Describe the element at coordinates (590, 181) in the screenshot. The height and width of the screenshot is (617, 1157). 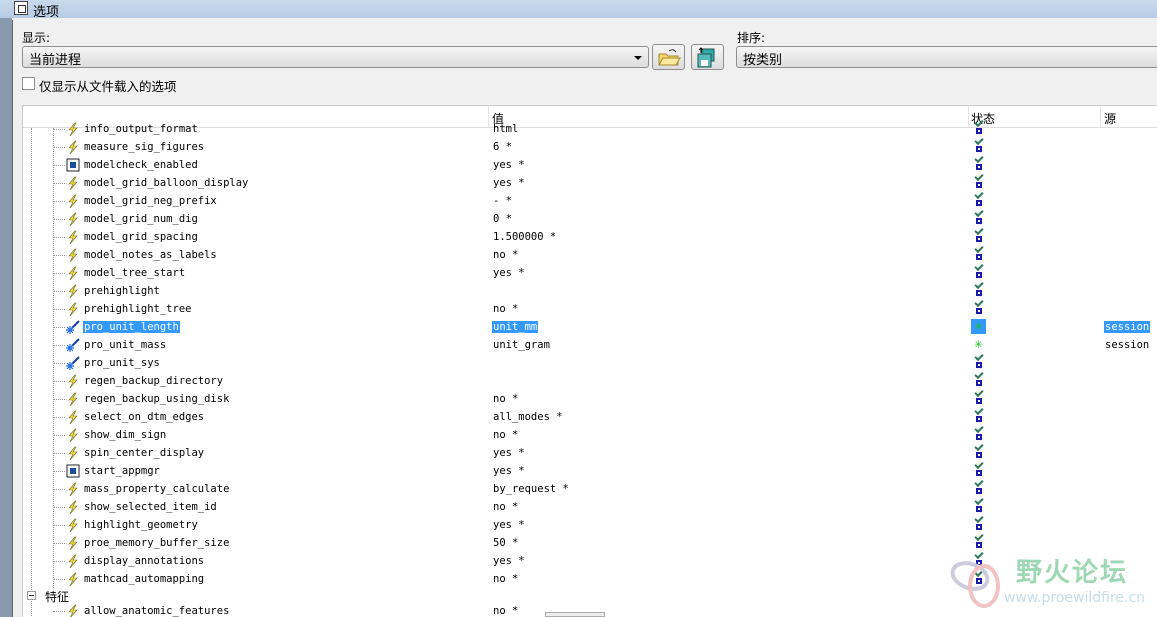
I see `table-row: model_grid_balloon_display yes *` at that location.